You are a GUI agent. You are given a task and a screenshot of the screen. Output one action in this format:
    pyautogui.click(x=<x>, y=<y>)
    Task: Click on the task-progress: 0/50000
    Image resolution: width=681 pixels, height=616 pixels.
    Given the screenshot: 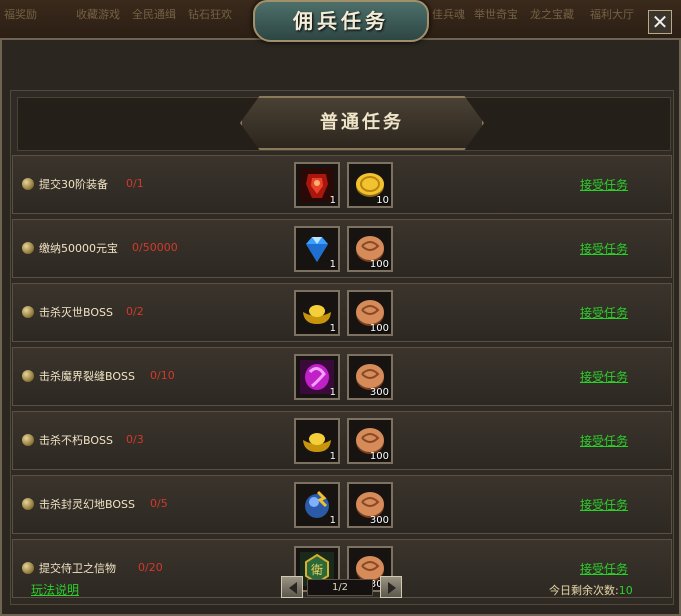 What is the action you would take?
    pyautogui.click(x=155, y=247)
    